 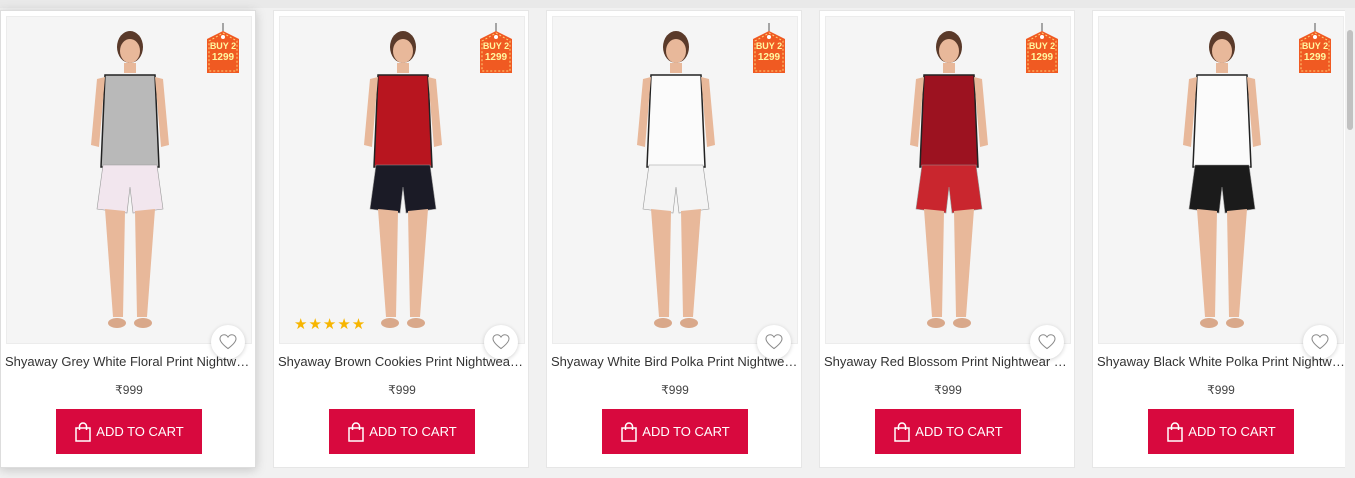 I want to click on rating-stars: ★★★★★, so click(x=330, y=324).